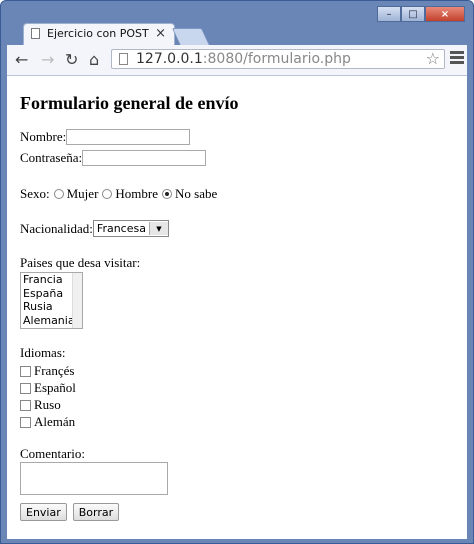 The height and width of the screenshot is (544, 474). What do you see at coordinates (167, 194) in the screenshot?
I see `radio-no-sabe` at bounding box center [167, 194].